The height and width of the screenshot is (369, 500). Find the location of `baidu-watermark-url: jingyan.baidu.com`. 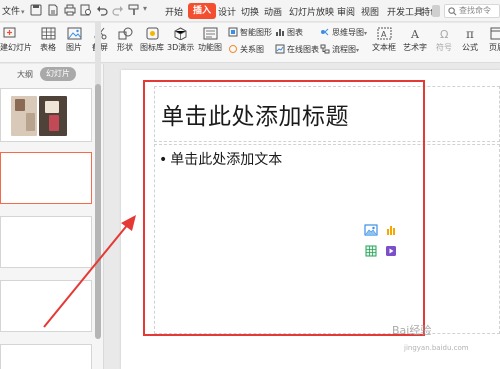

baidu-watermark-url: jingyan.baidu.com is located at coordinates (436, 348).